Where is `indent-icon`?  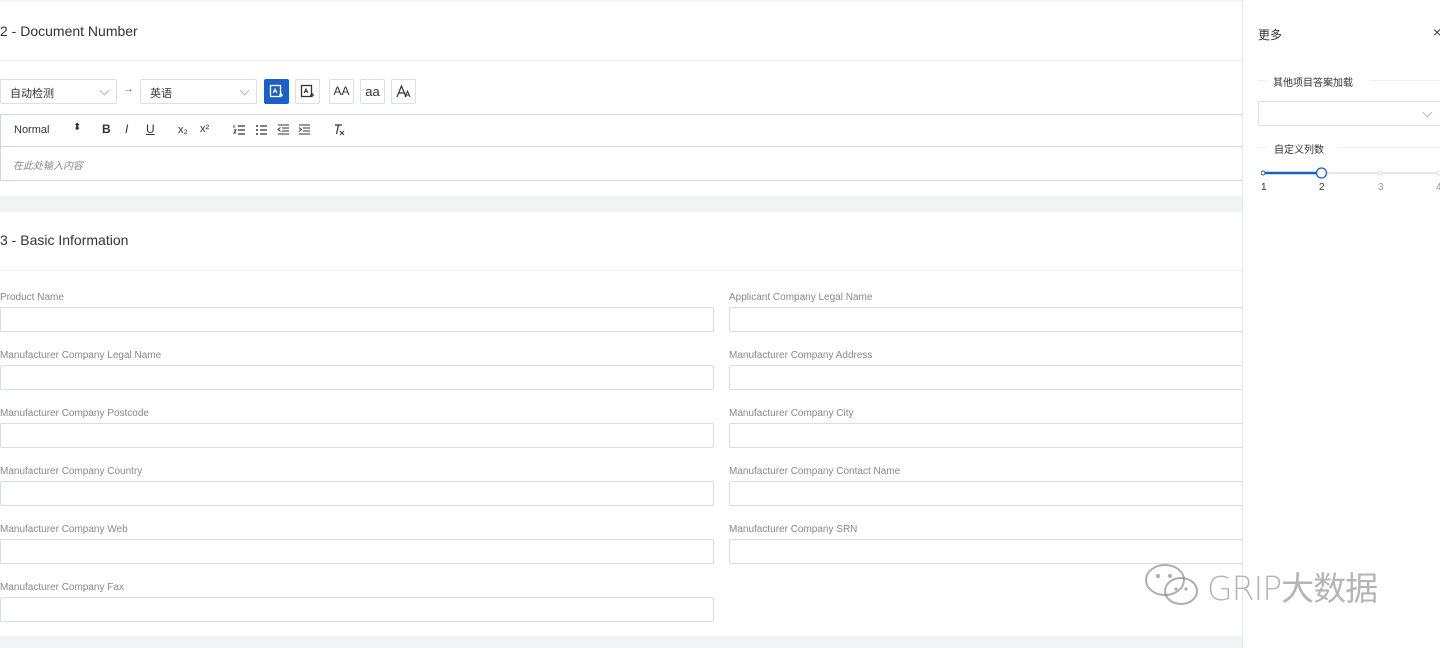 indent-icon is located at coordinates (304, 129).